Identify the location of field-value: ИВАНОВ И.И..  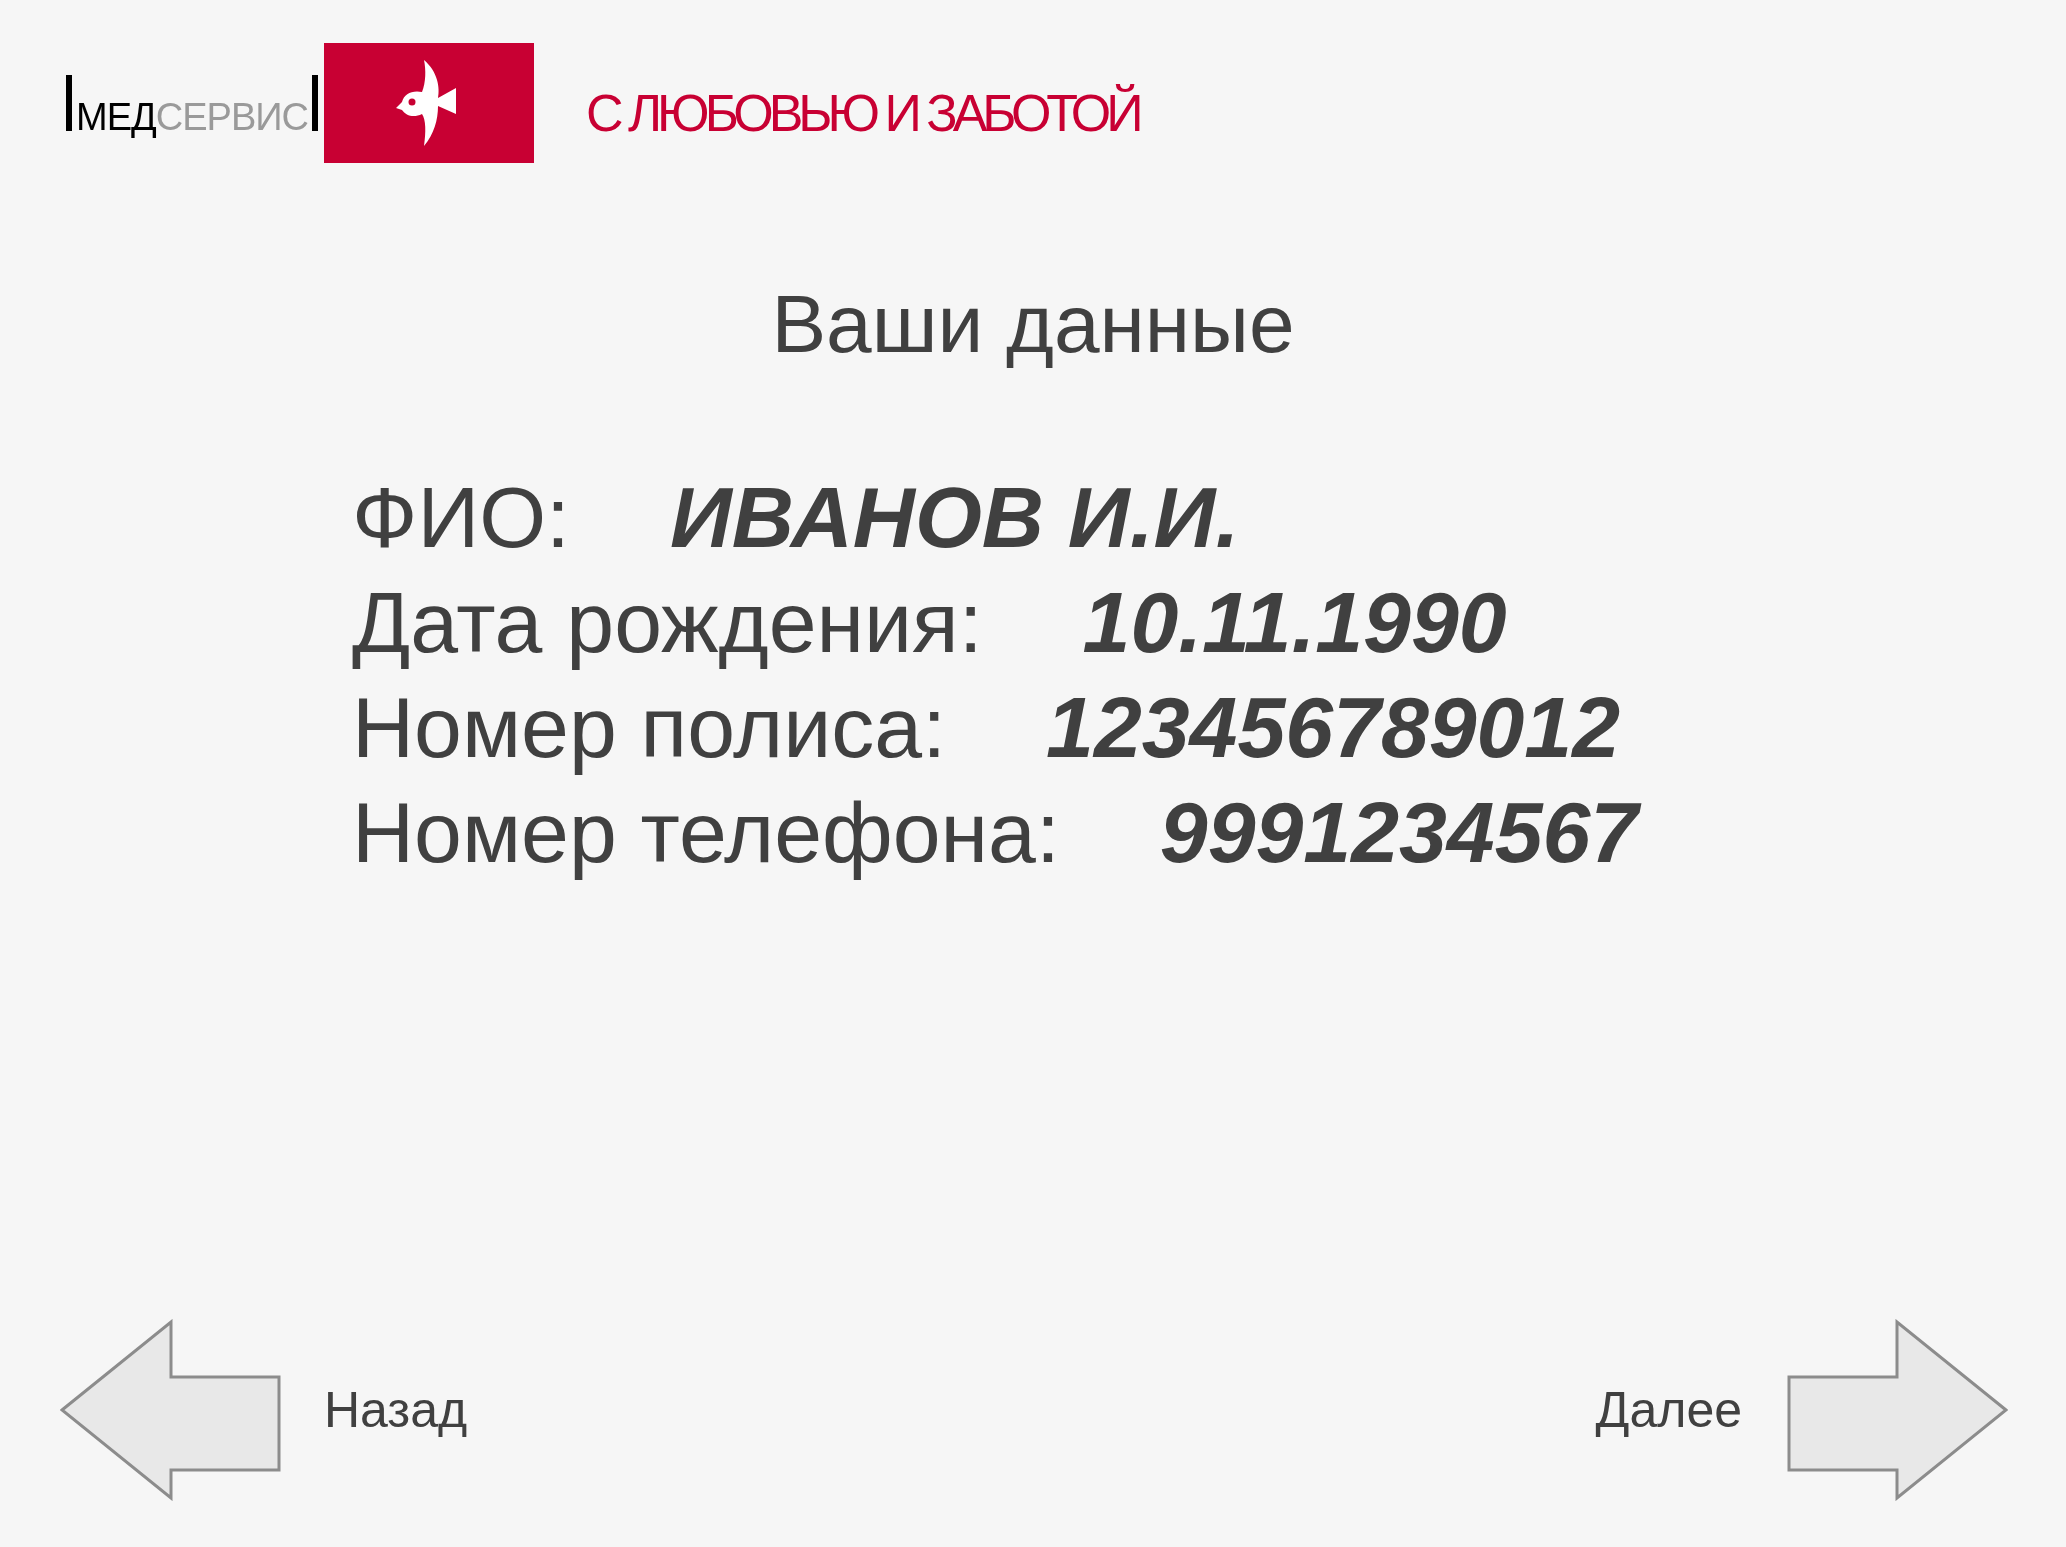
(955, 517).